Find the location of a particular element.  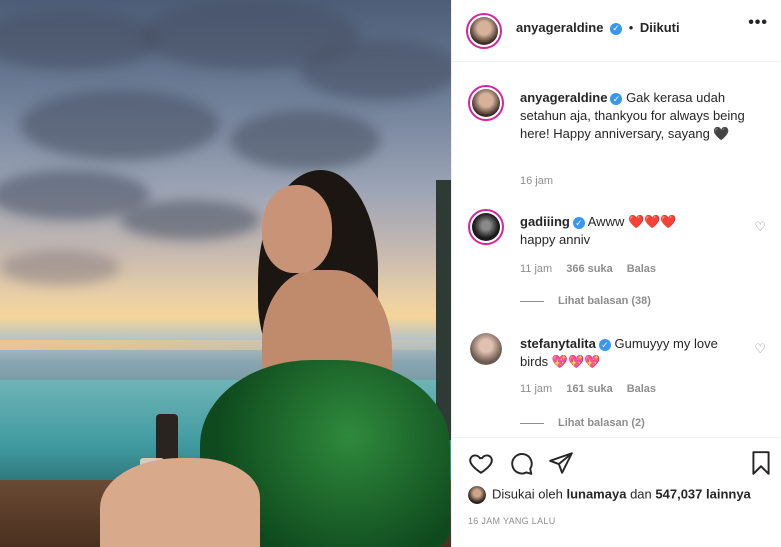

view-replies-label: Lihat balasan (2) is located at coordinates (601, 423).